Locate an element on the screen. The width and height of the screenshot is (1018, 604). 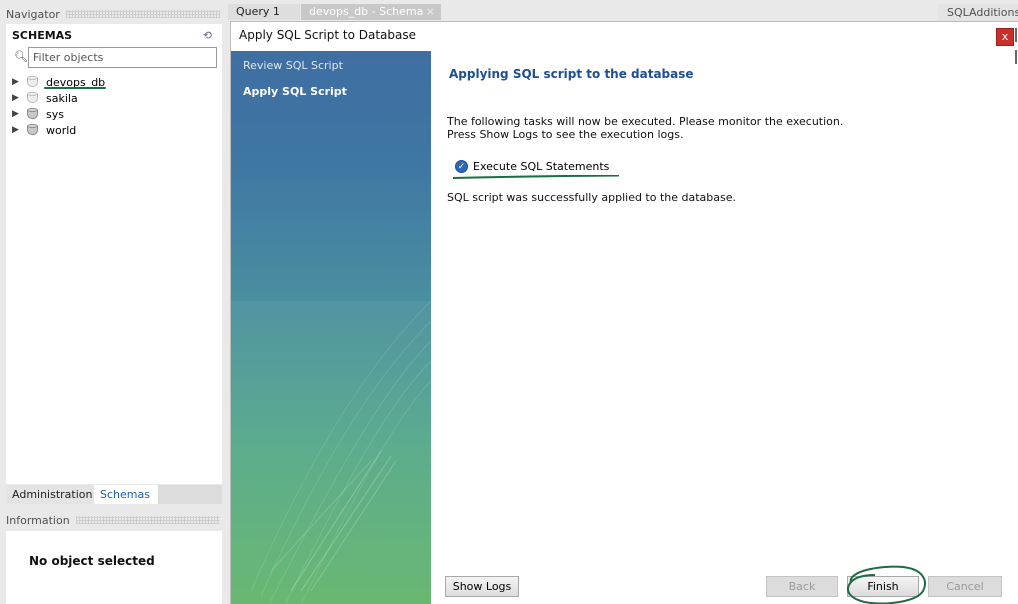
navigator-header: Navigator is located at coordinates (114, 14).